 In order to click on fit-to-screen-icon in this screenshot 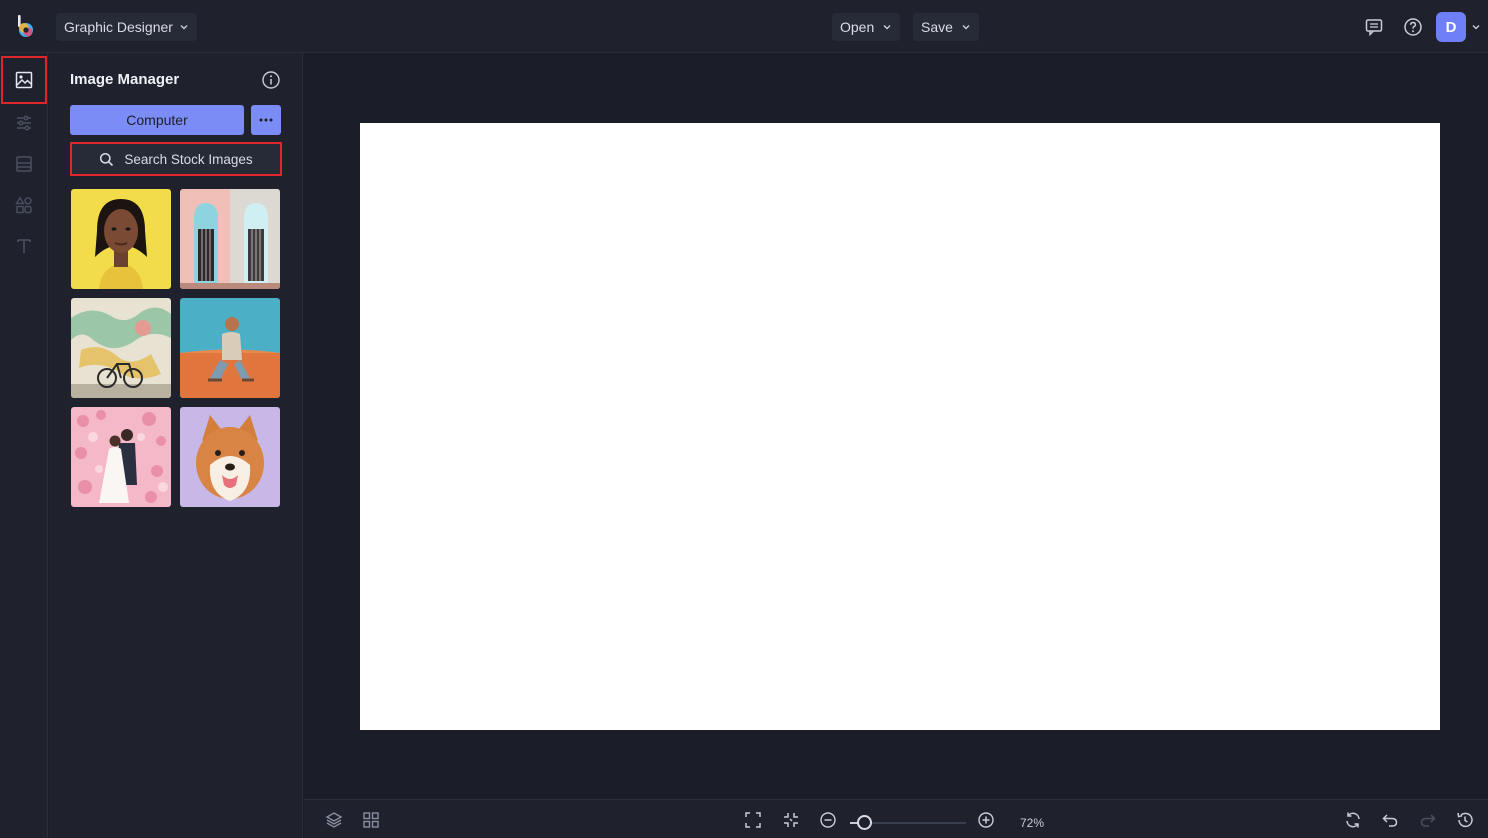, I will do `click(753, 820)`.